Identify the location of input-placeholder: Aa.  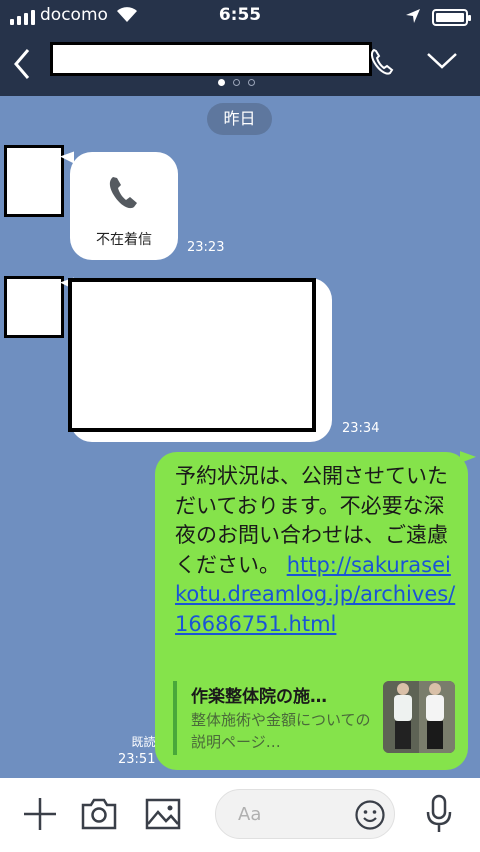
(250, 814).